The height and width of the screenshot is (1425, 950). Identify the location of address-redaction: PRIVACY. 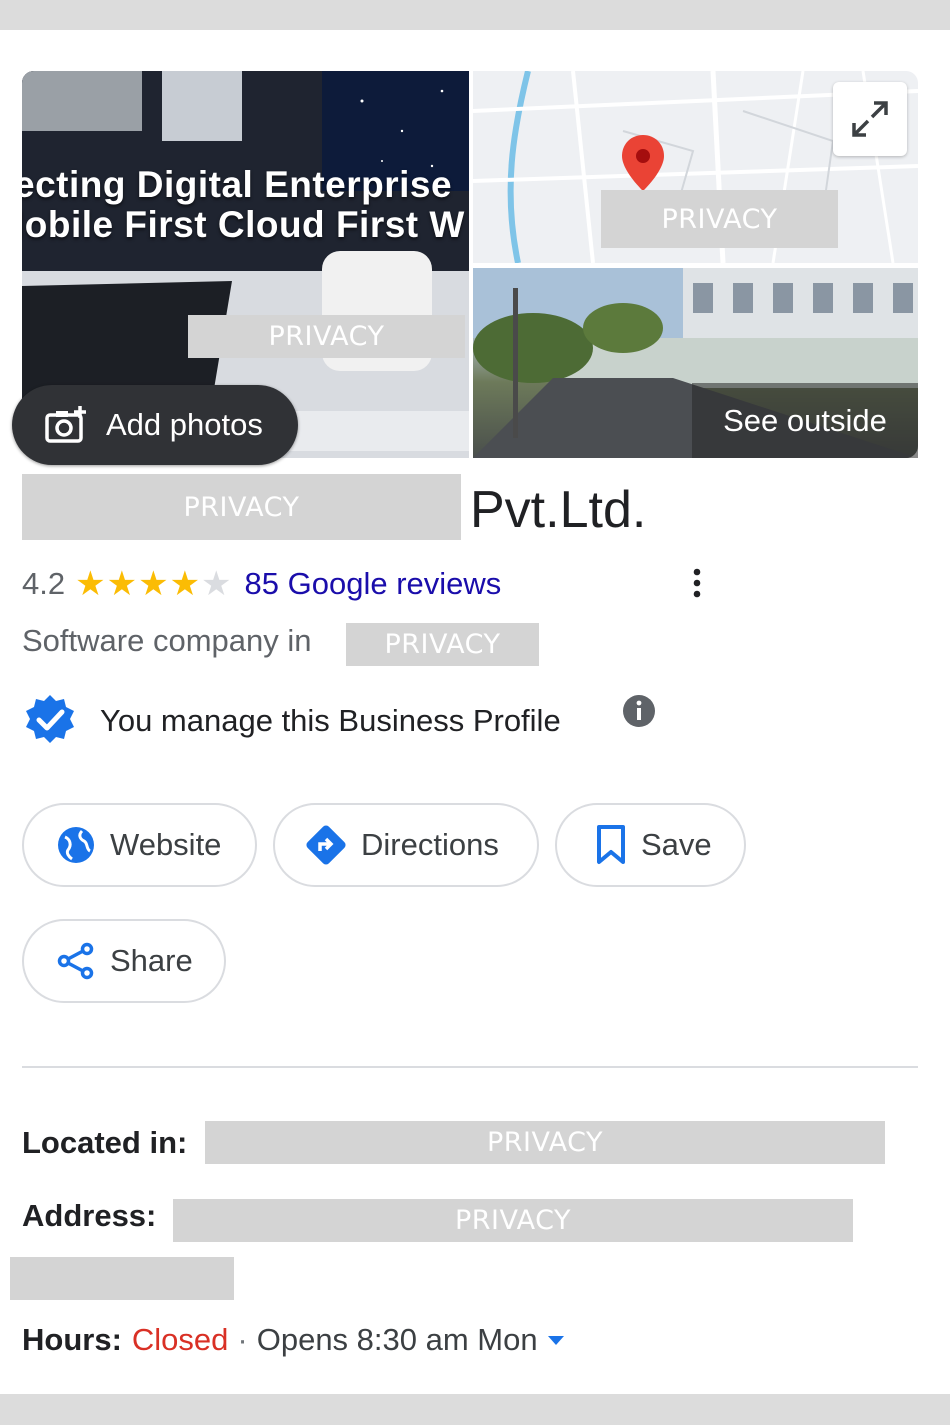
(513, 1220).